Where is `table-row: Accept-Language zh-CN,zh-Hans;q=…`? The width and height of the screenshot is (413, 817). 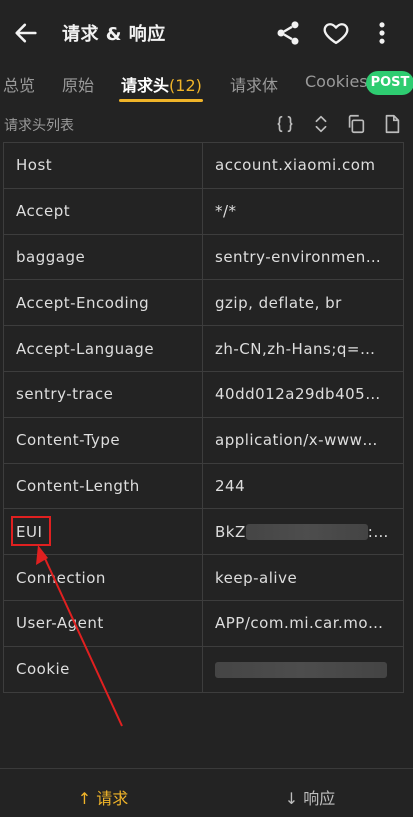
table-row: Accept-Language zh-CN,zh-Hans;q=… is located at coordinates (203, 348).